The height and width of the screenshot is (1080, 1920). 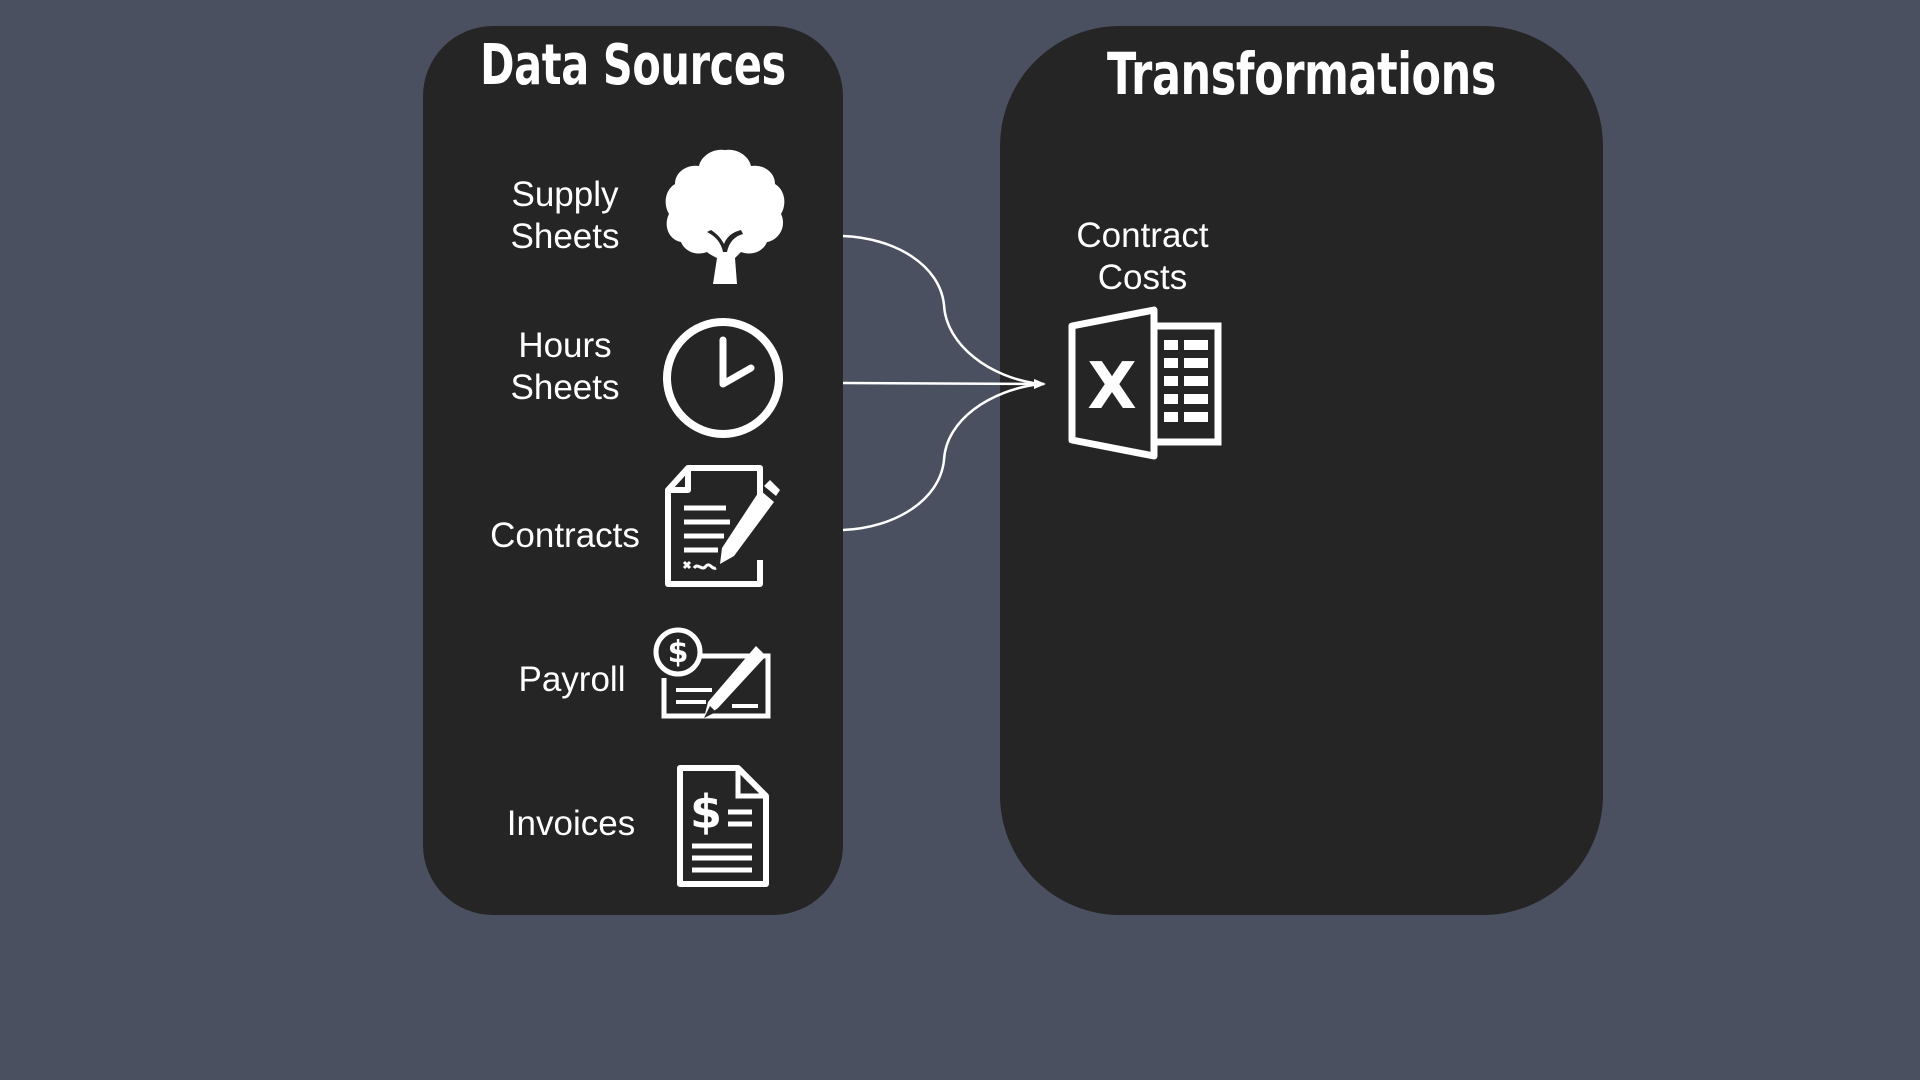 What do you see at coordinates (944, 383) in the screenshot?
I see `connector-arrows` at bounding box center [944, 383].